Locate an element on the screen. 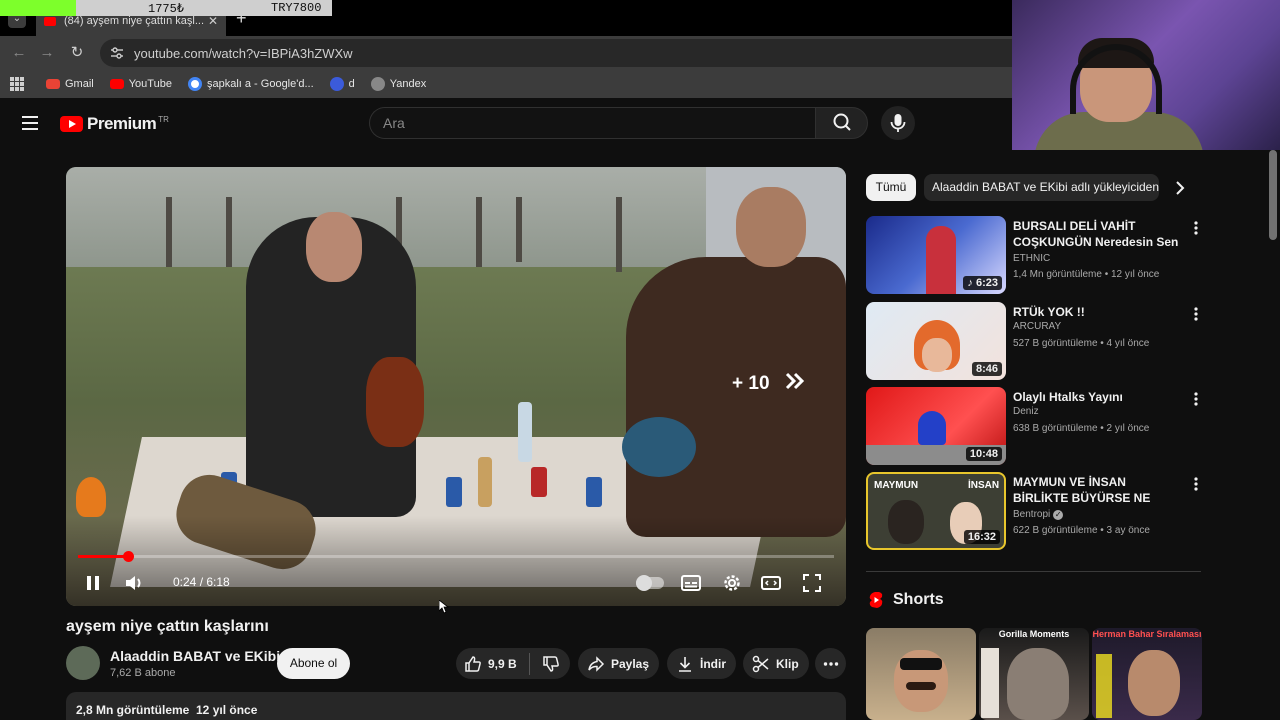  browser-toolbar: ← → ↻ youtube.com/watch?v=IBPiA3hZWXw is located at coordinates (506, 53).